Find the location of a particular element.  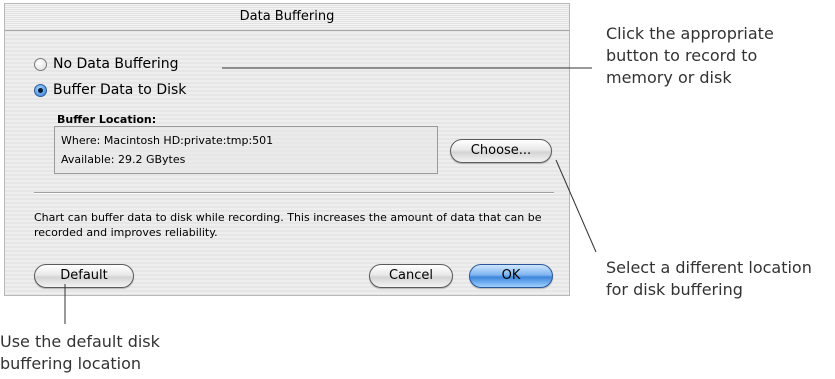

cancel-button: Cancel is located at coordinates (411, 276).